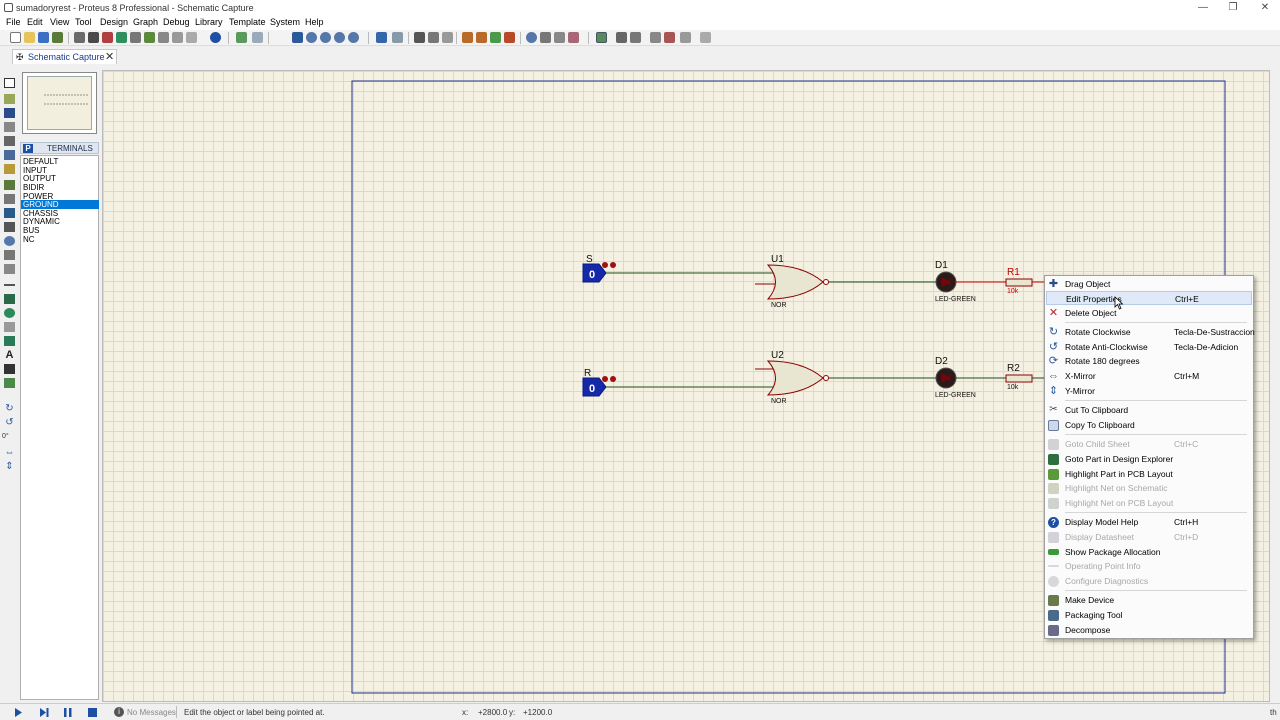 This screenshot has height=720, width=1280. What do you see at coordinates (509, 37) in the screenshot?
I see `block-delete-icon` at bounding box center [509, 37].